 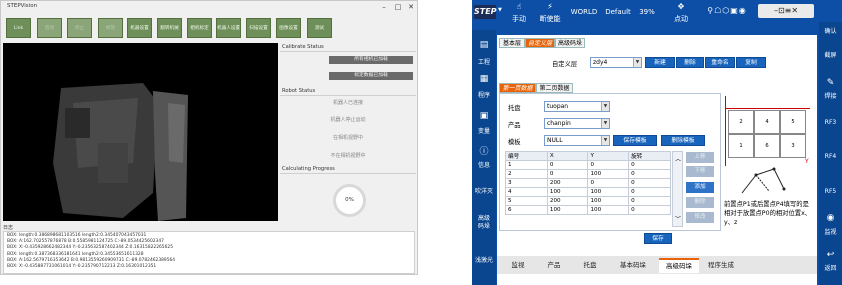 What do you see at coordinates (830, 218) in the screenshot?
I see `eye-icon: ◉` at bounding box center [830, 218].